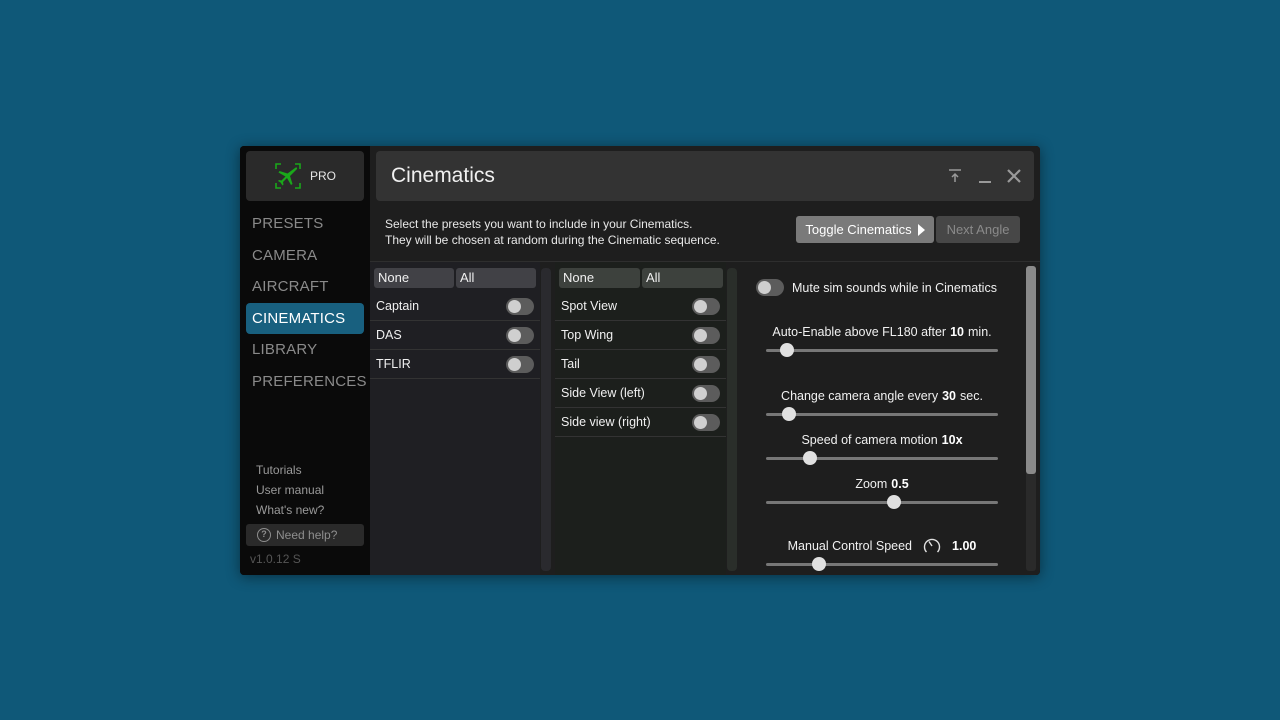 This screenshot has width=1280, height=720. I want to click on pin-top-icon, so click(955, 176).